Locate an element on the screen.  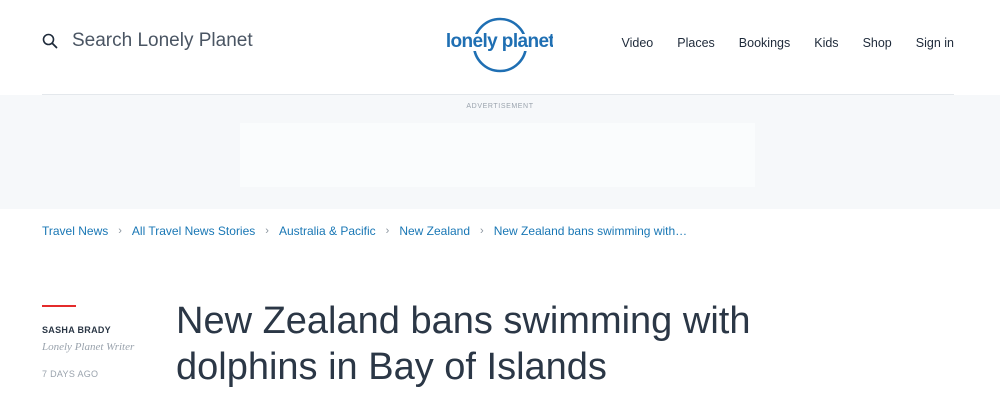
headline-line-1: New Zealand bans swimming with is located at coordinates (463, 321).